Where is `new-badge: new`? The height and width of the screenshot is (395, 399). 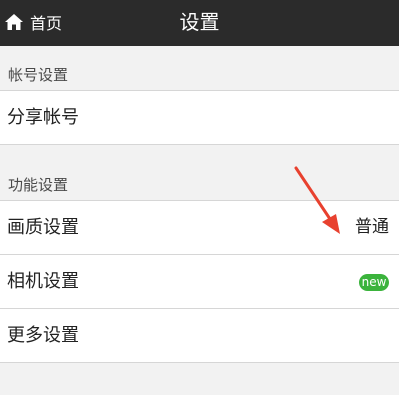 new-badge: new is located at coordinates (374, 282).